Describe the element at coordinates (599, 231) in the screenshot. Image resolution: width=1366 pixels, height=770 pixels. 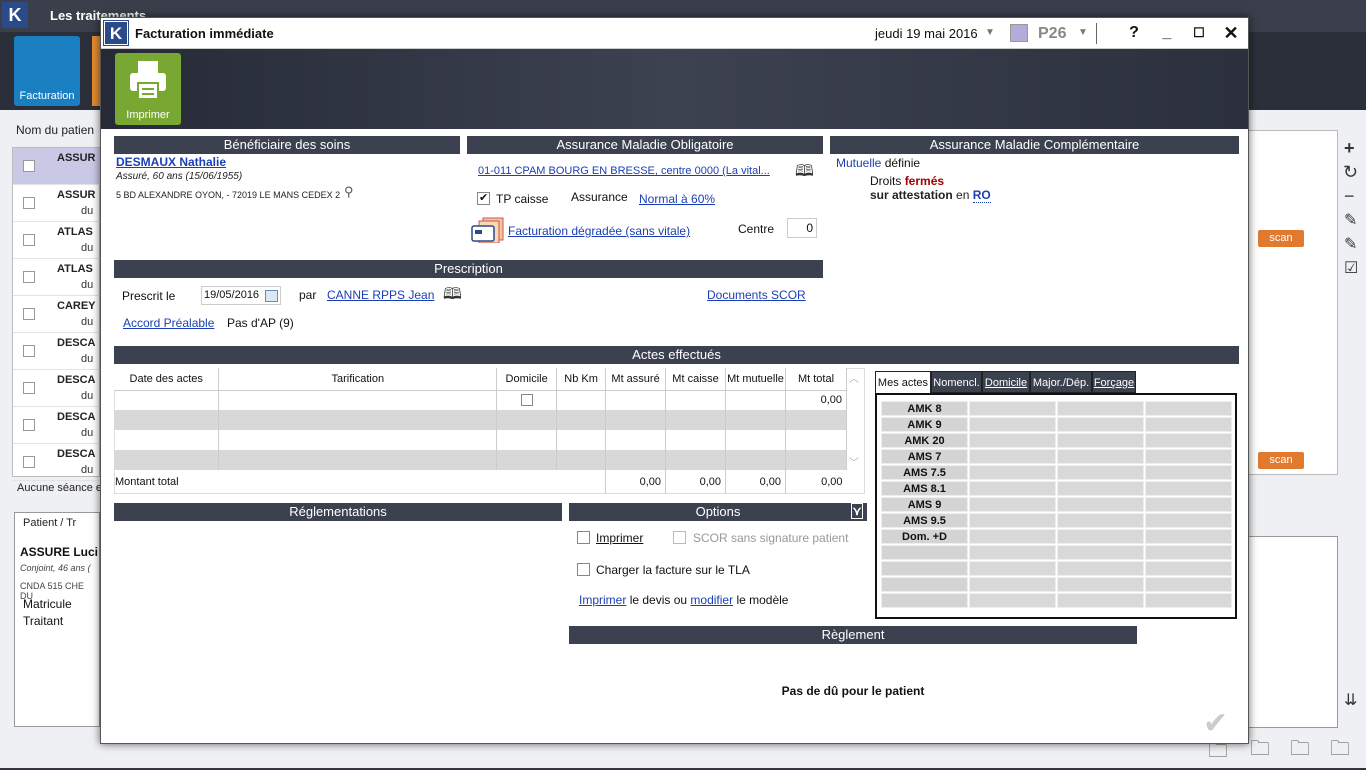
I see `facturation-degradee-link: Facturation dégradée (sans vitale)` at that location.